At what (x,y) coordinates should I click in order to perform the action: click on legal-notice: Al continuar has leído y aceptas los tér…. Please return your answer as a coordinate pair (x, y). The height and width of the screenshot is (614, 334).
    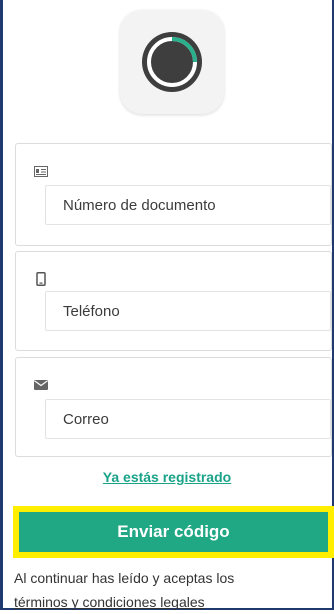
    Looking at the image, I should click on (173, 590).